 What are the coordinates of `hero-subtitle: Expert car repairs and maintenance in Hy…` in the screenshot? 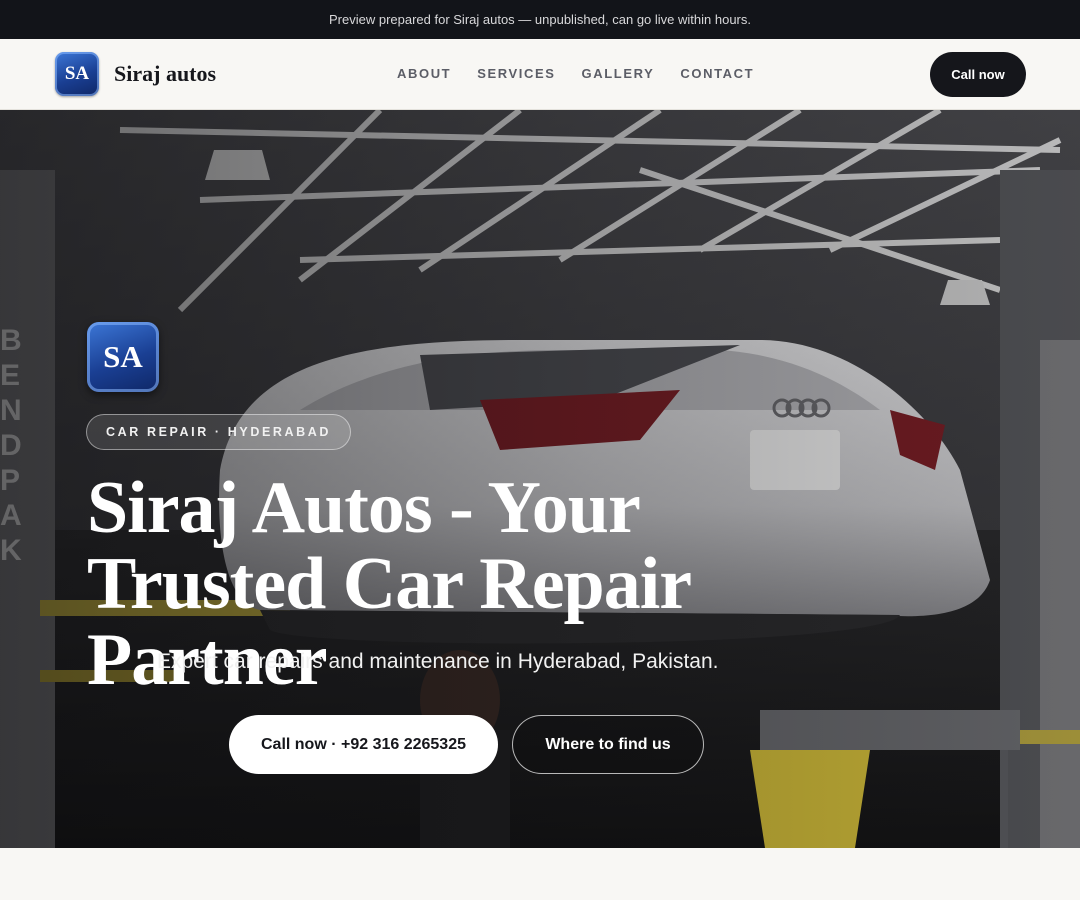 It's located at (438, 661).